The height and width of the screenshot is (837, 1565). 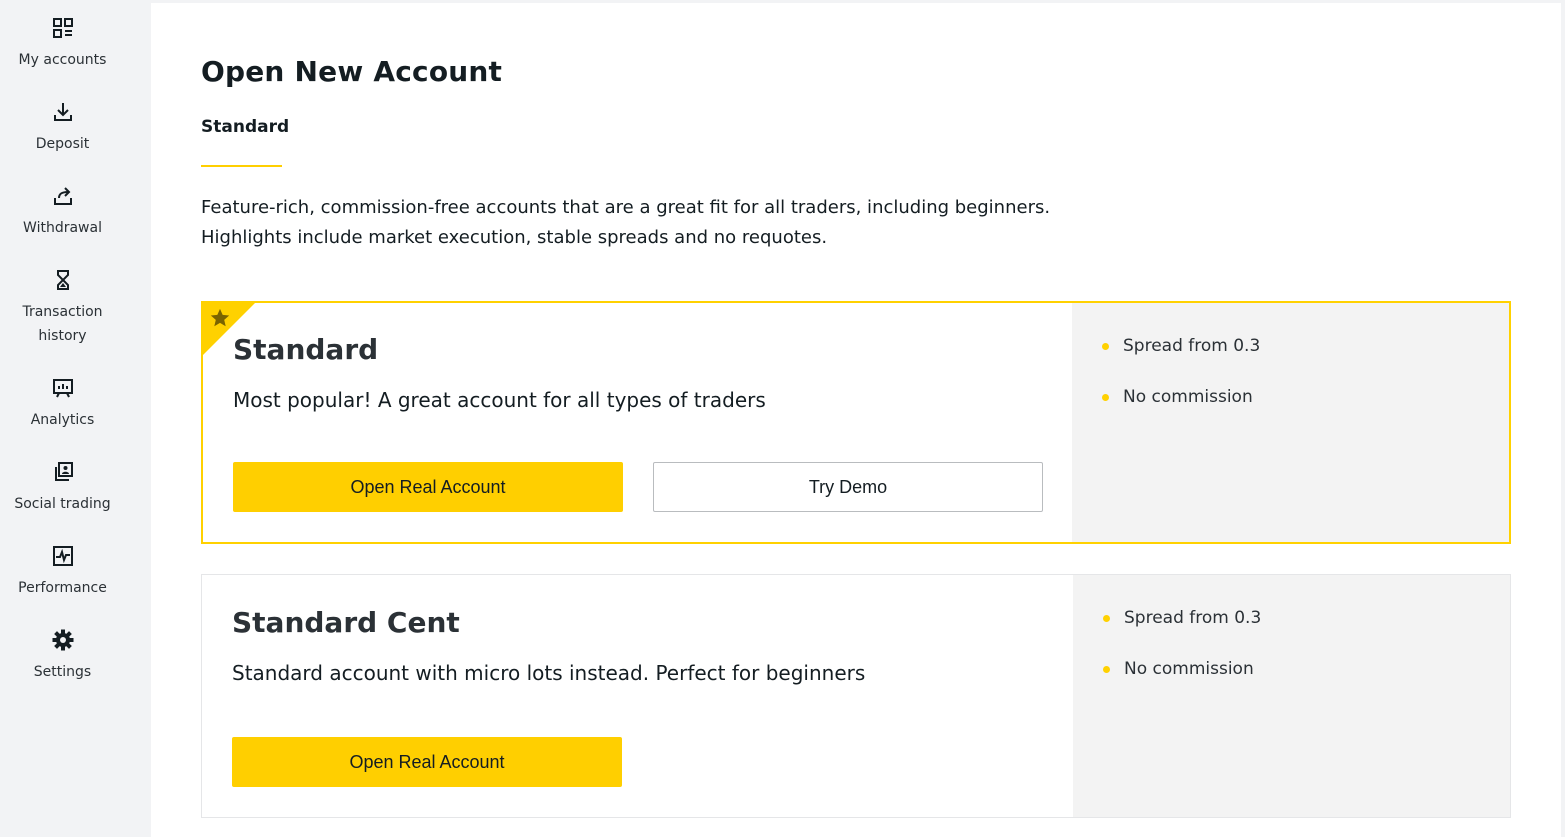 I want to click on sidebar-item-label: Settings, so click(x=62, y=672).